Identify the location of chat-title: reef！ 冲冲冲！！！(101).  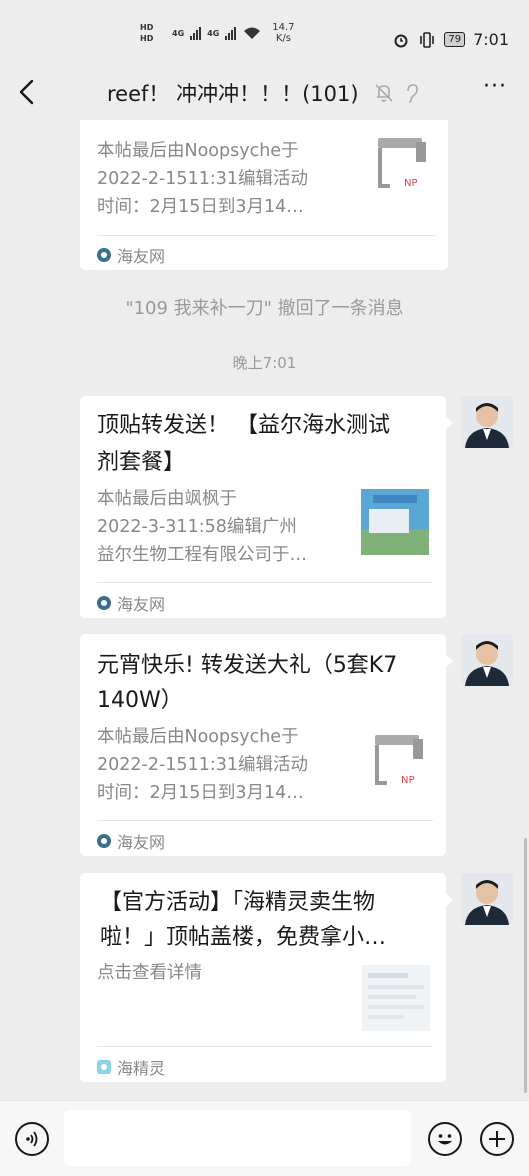
(233, 94).